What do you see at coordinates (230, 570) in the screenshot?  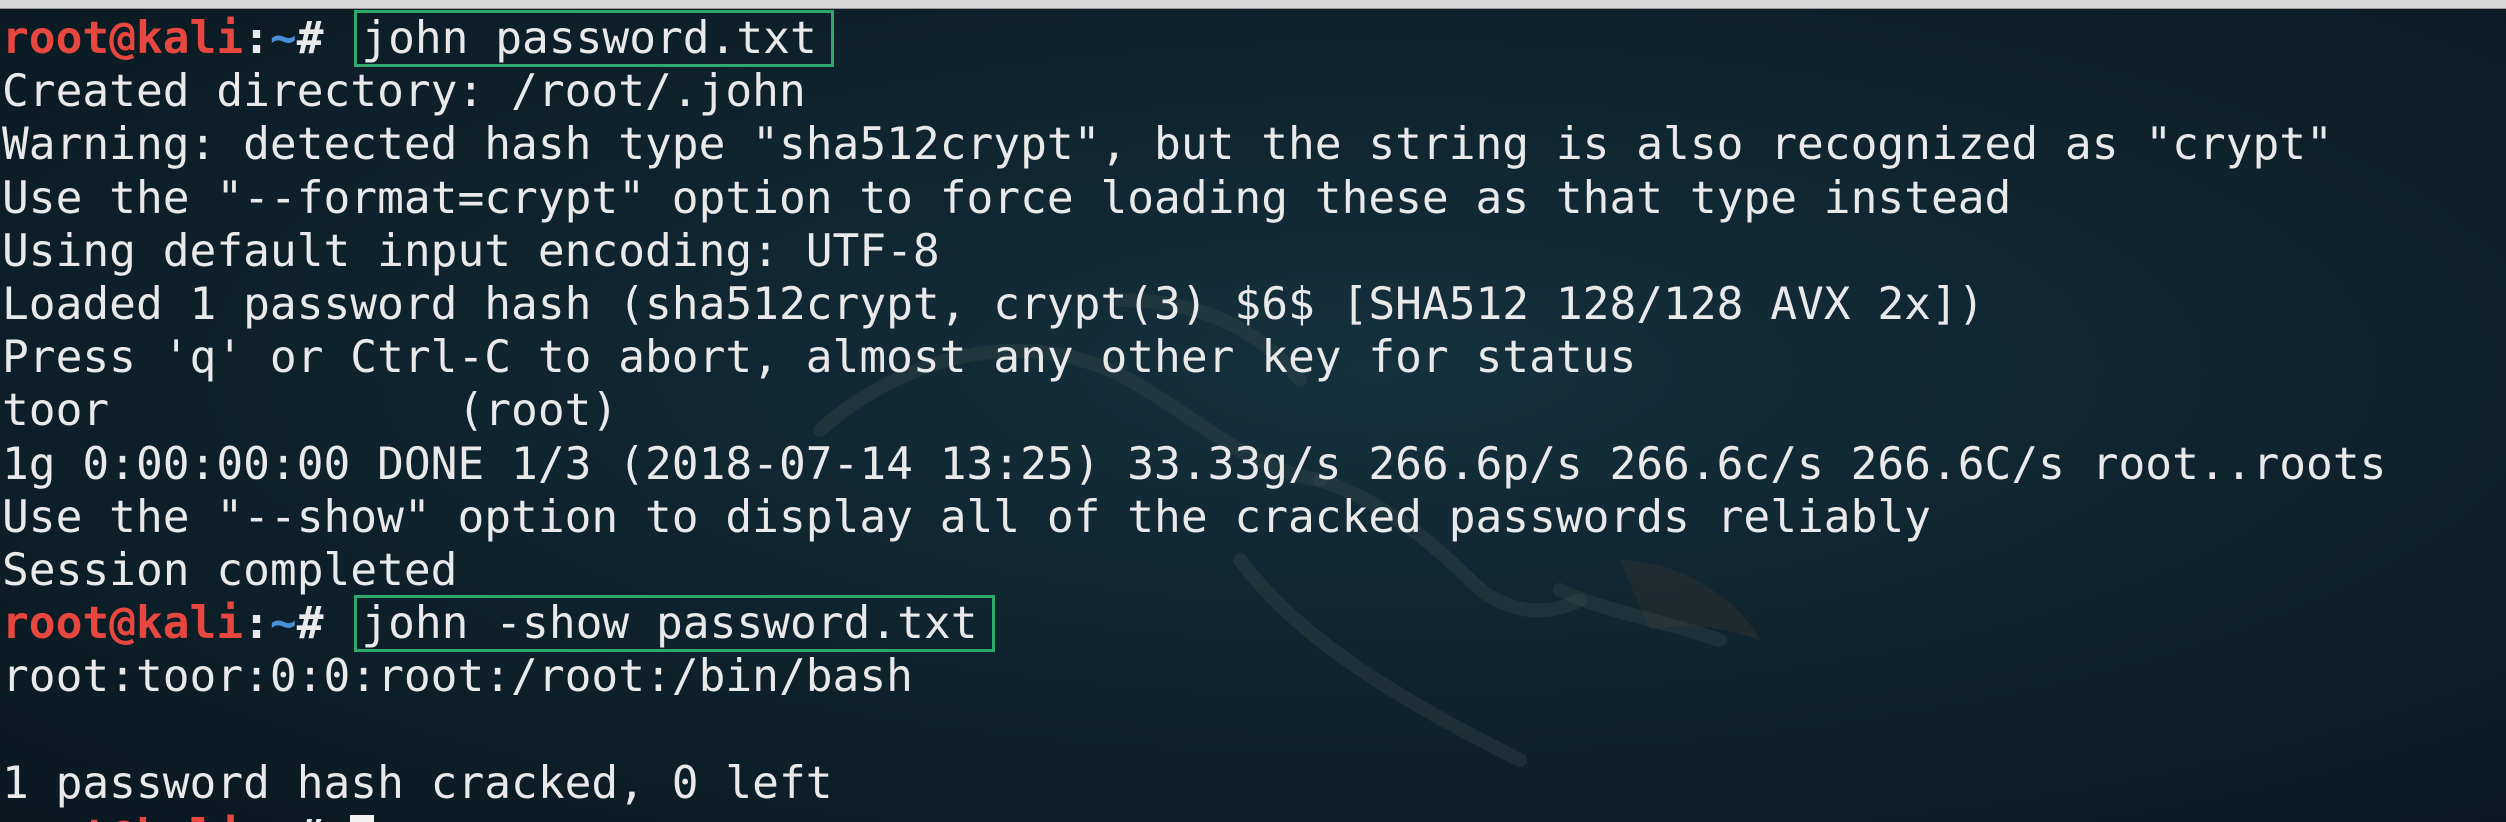 I see `output-line: Session completed` at bounding box center [230, 570].